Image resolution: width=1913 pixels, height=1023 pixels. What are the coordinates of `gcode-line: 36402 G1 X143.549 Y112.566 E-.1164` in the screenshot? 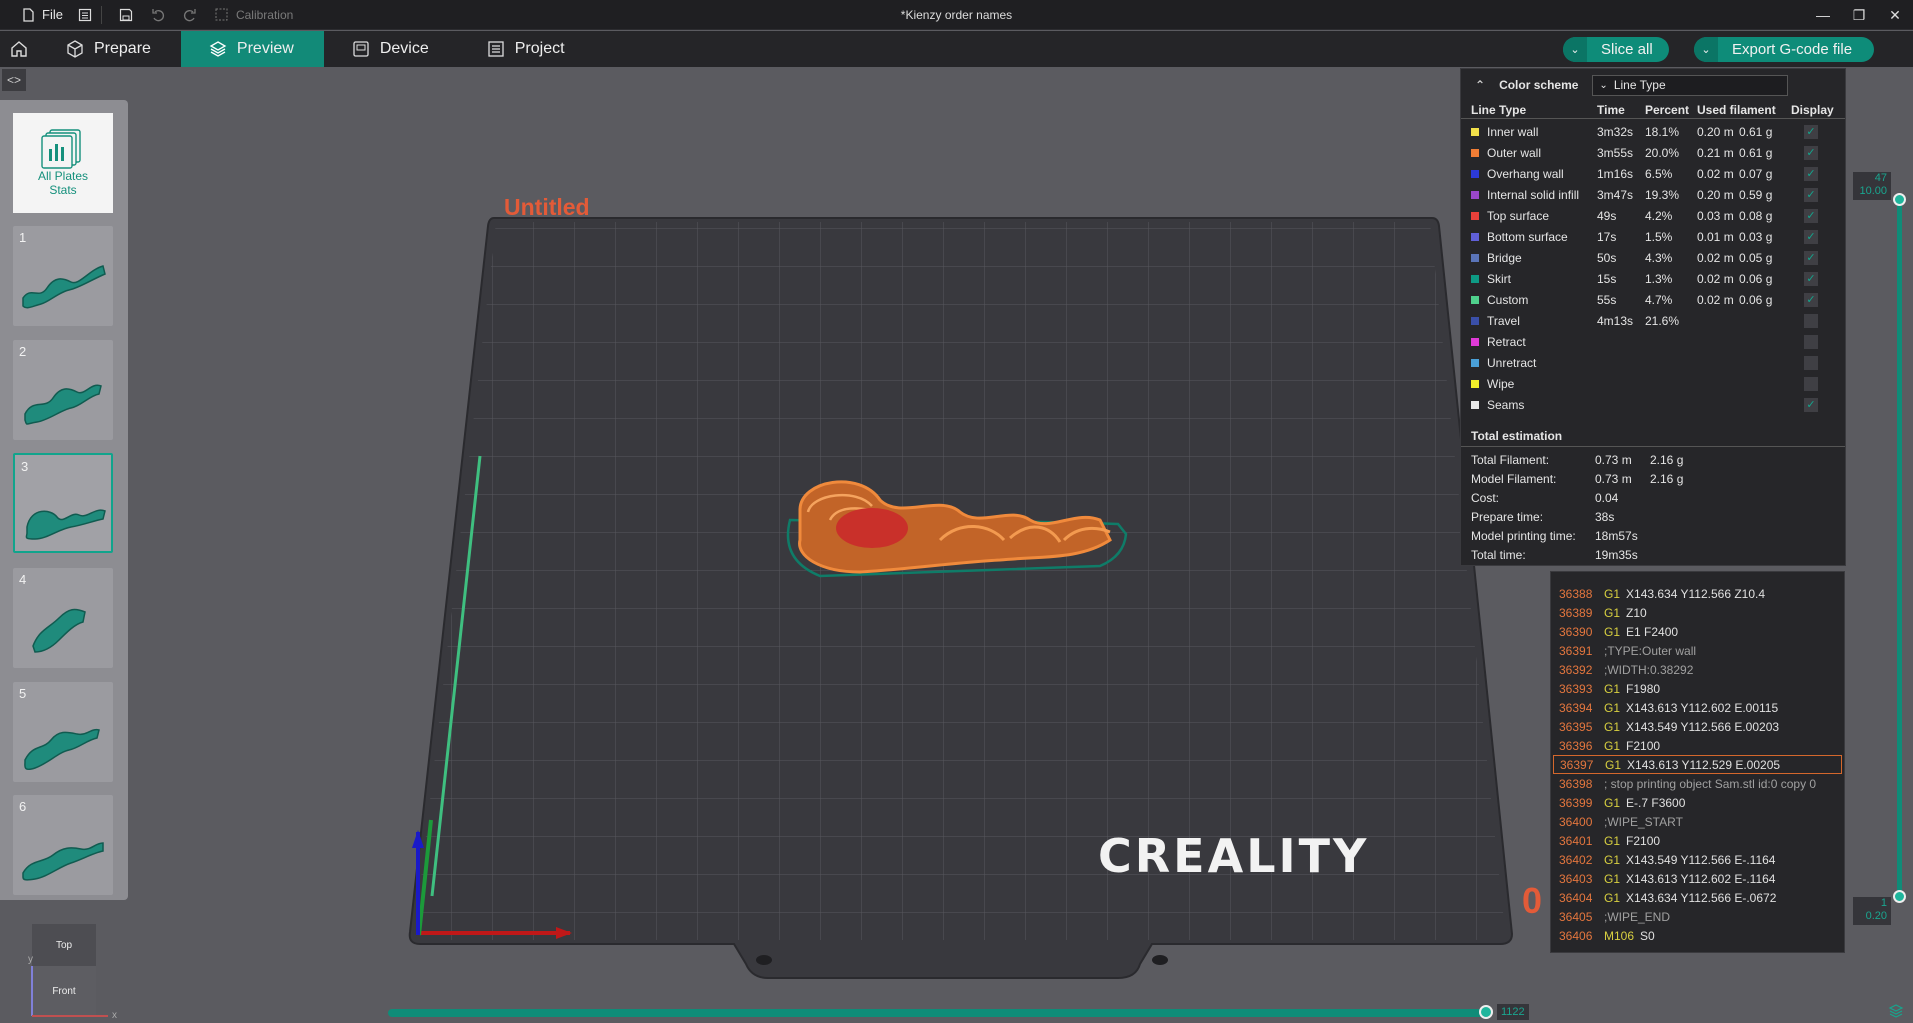 It's located at (1697, 859).